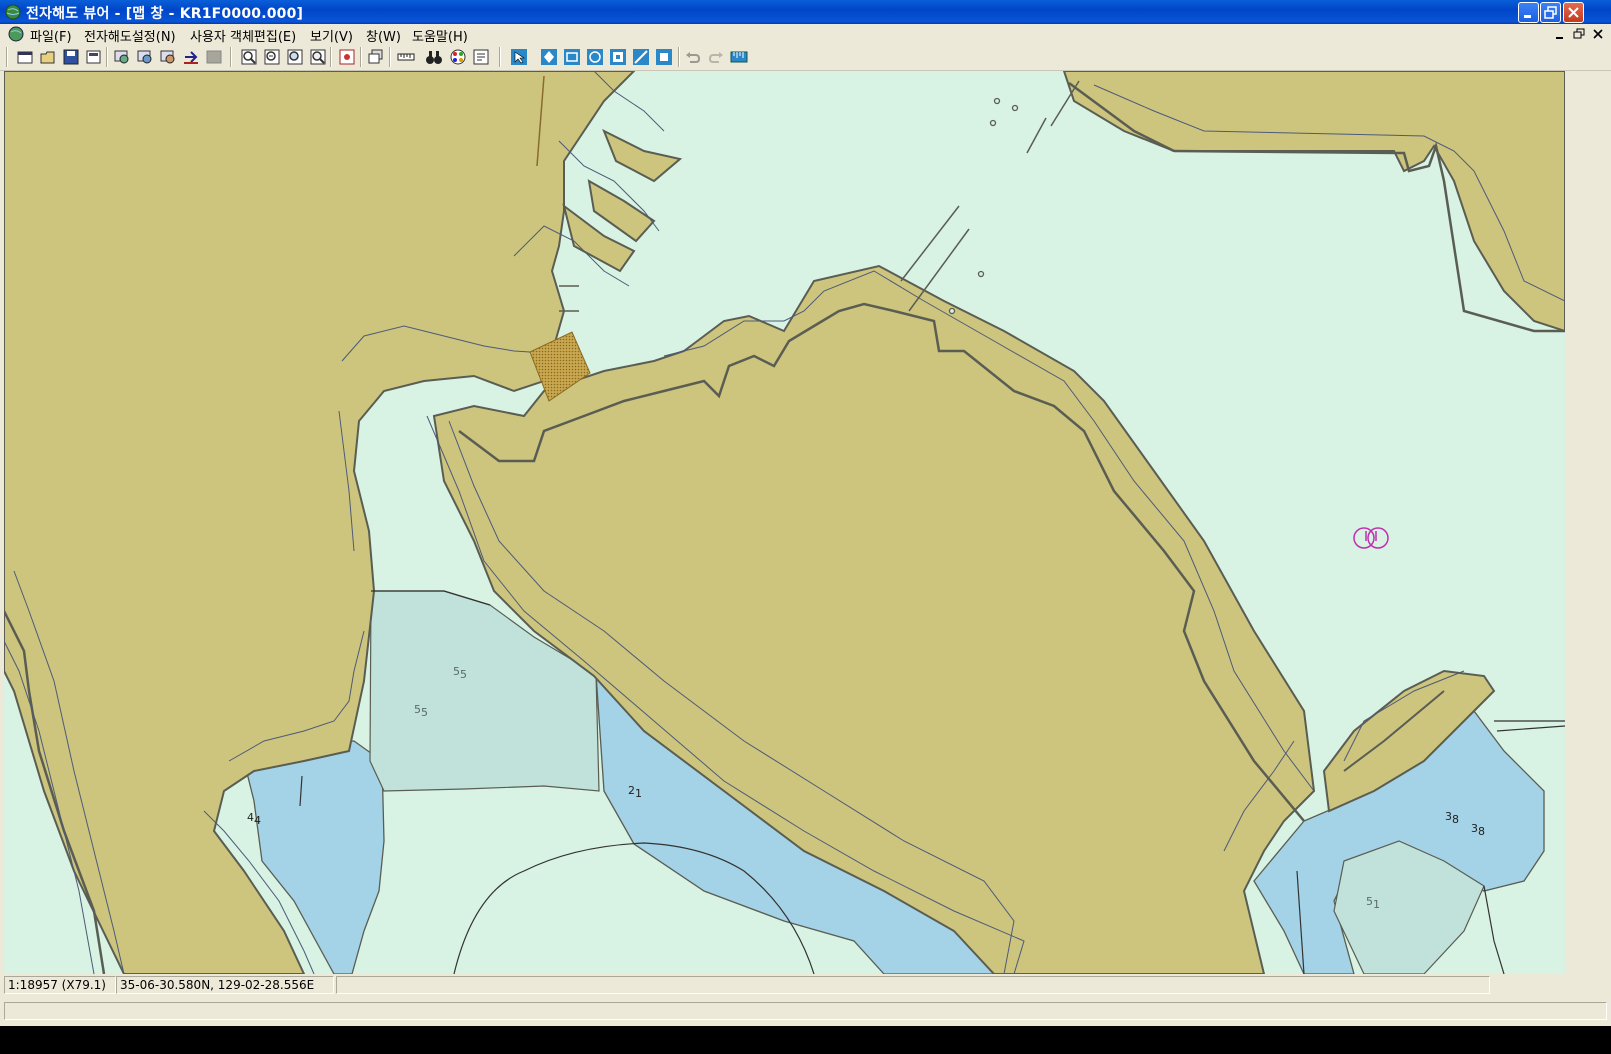 The image size is (1611, 1054). Describe the element at coordinates (1588, 522) in the screenshot. I see `right-frame` at that location.